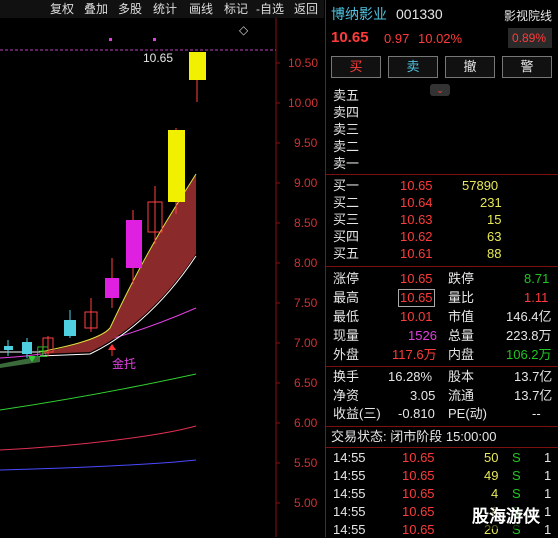 This screenshot has width=558, height=538. Describe the element at coordinates (528, 16) in the screenshot. I see `sector-name: 影视院线` at that location.